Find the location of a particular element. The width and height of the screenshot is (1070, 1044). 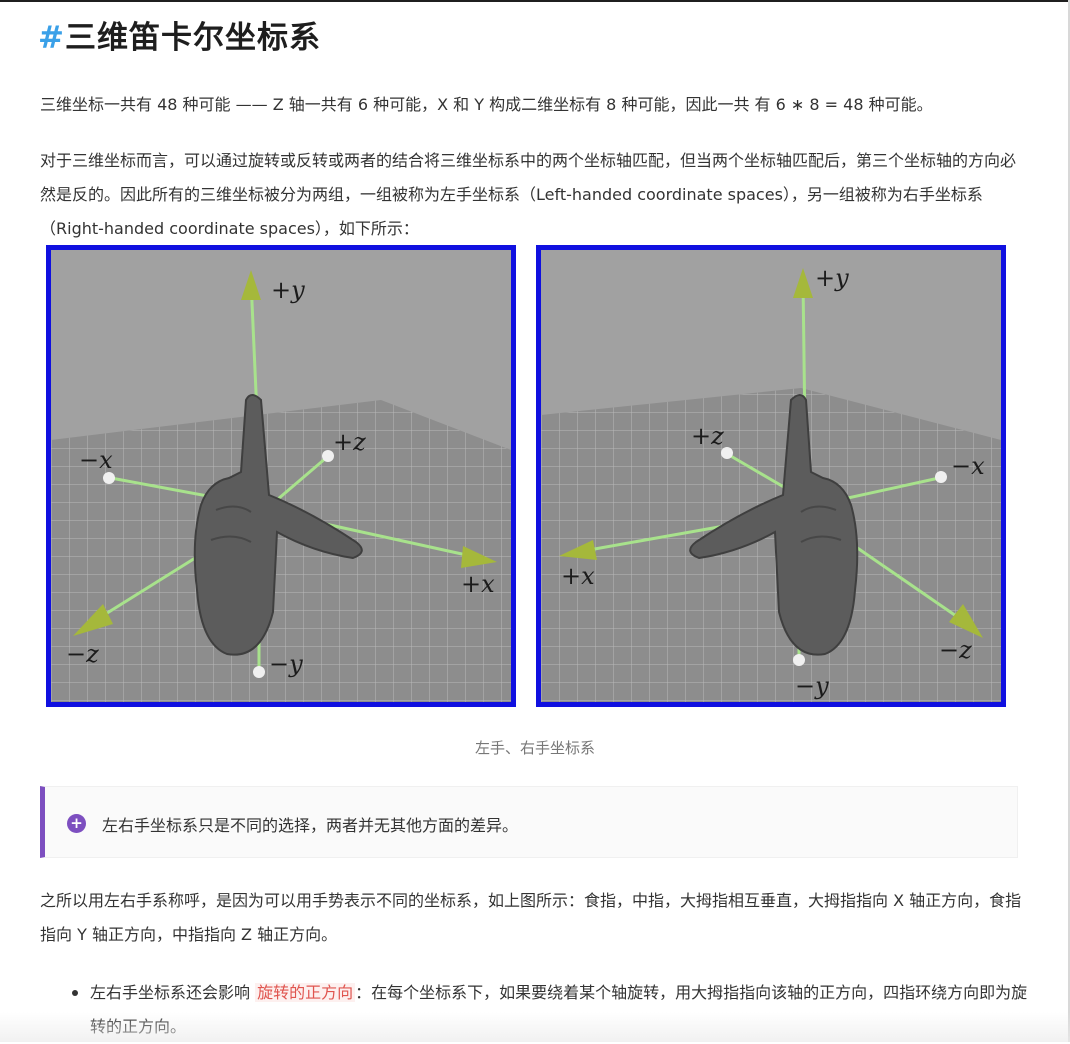

left-label-plus-z: +z is located at coordinates (349, 442).